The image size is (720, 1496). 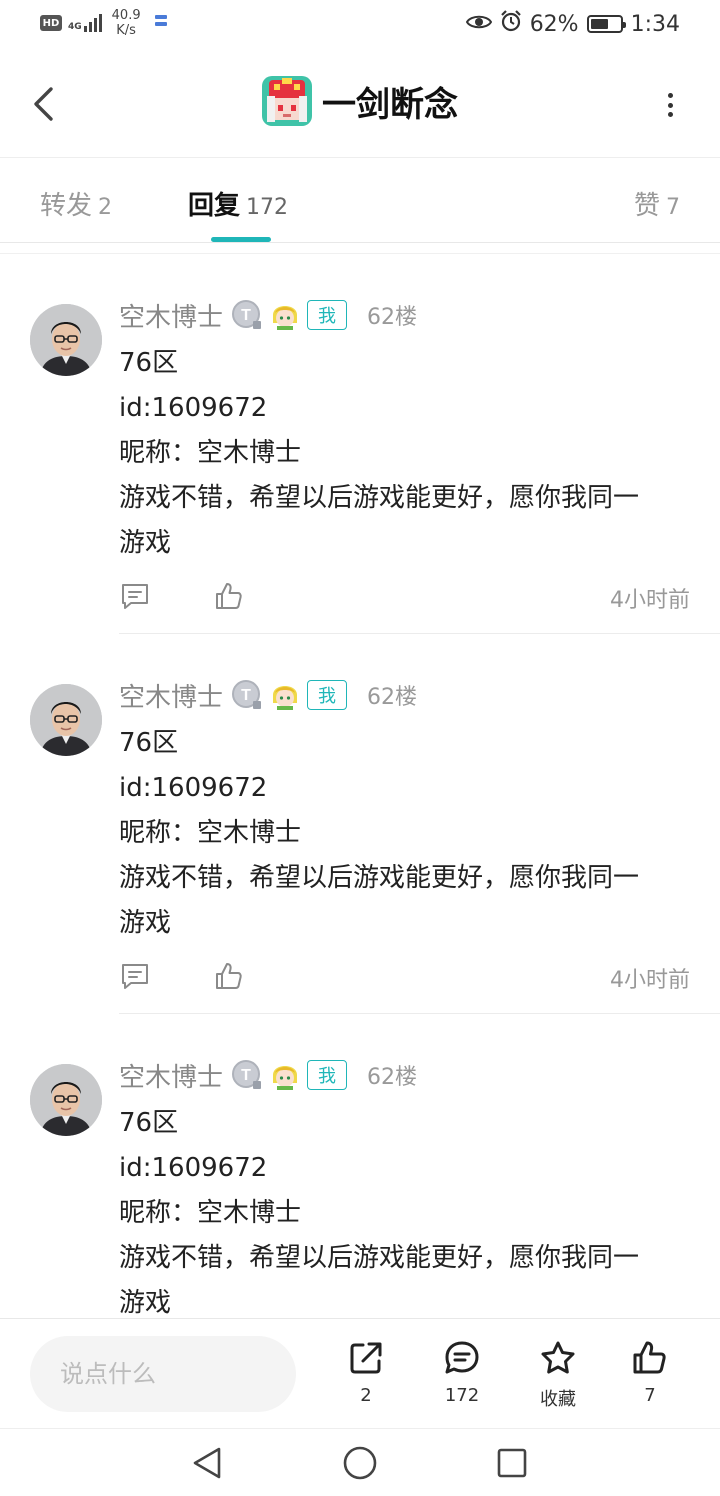 I want to click on tab-repost-count: 2, so click(x=105, y=207).